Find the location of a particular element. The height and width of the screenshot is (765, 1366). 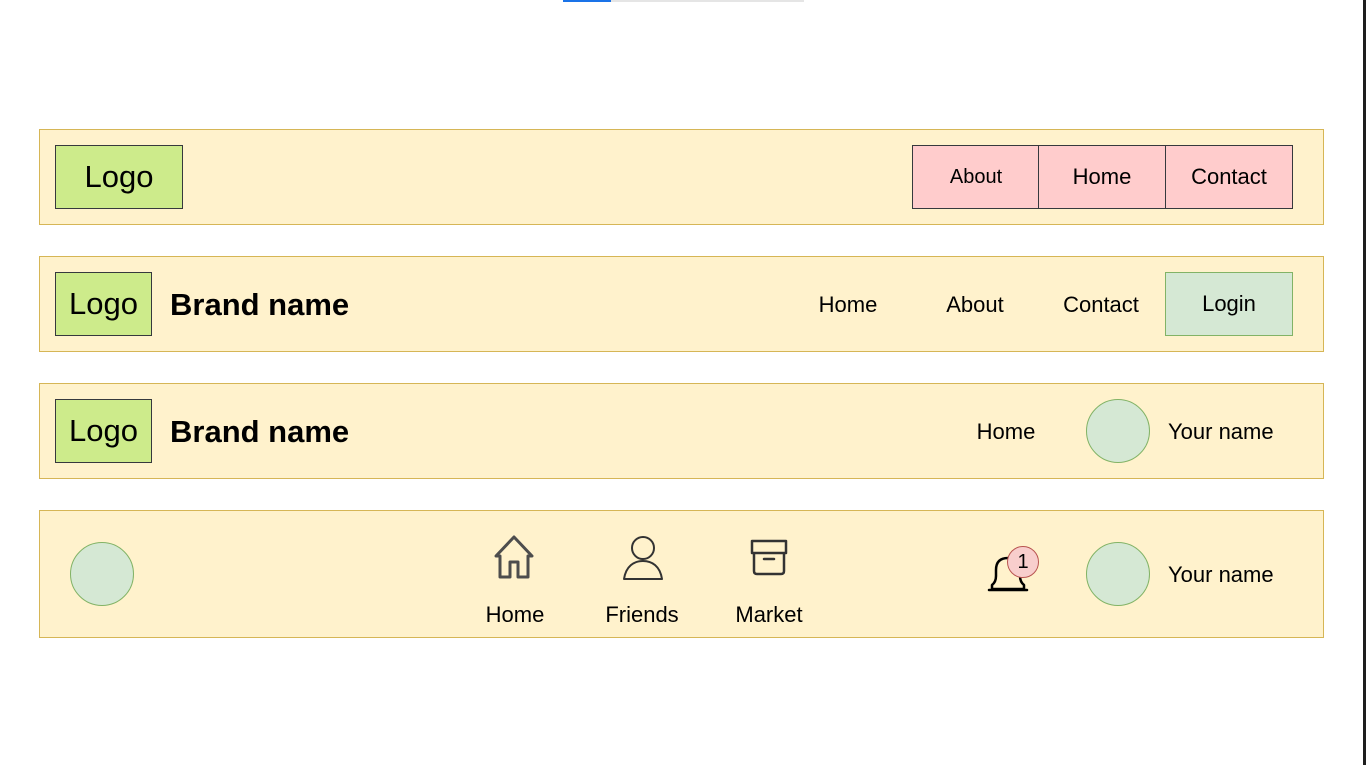

navbar-1: Logo About Home Contact is located at coordinates (681, 177).